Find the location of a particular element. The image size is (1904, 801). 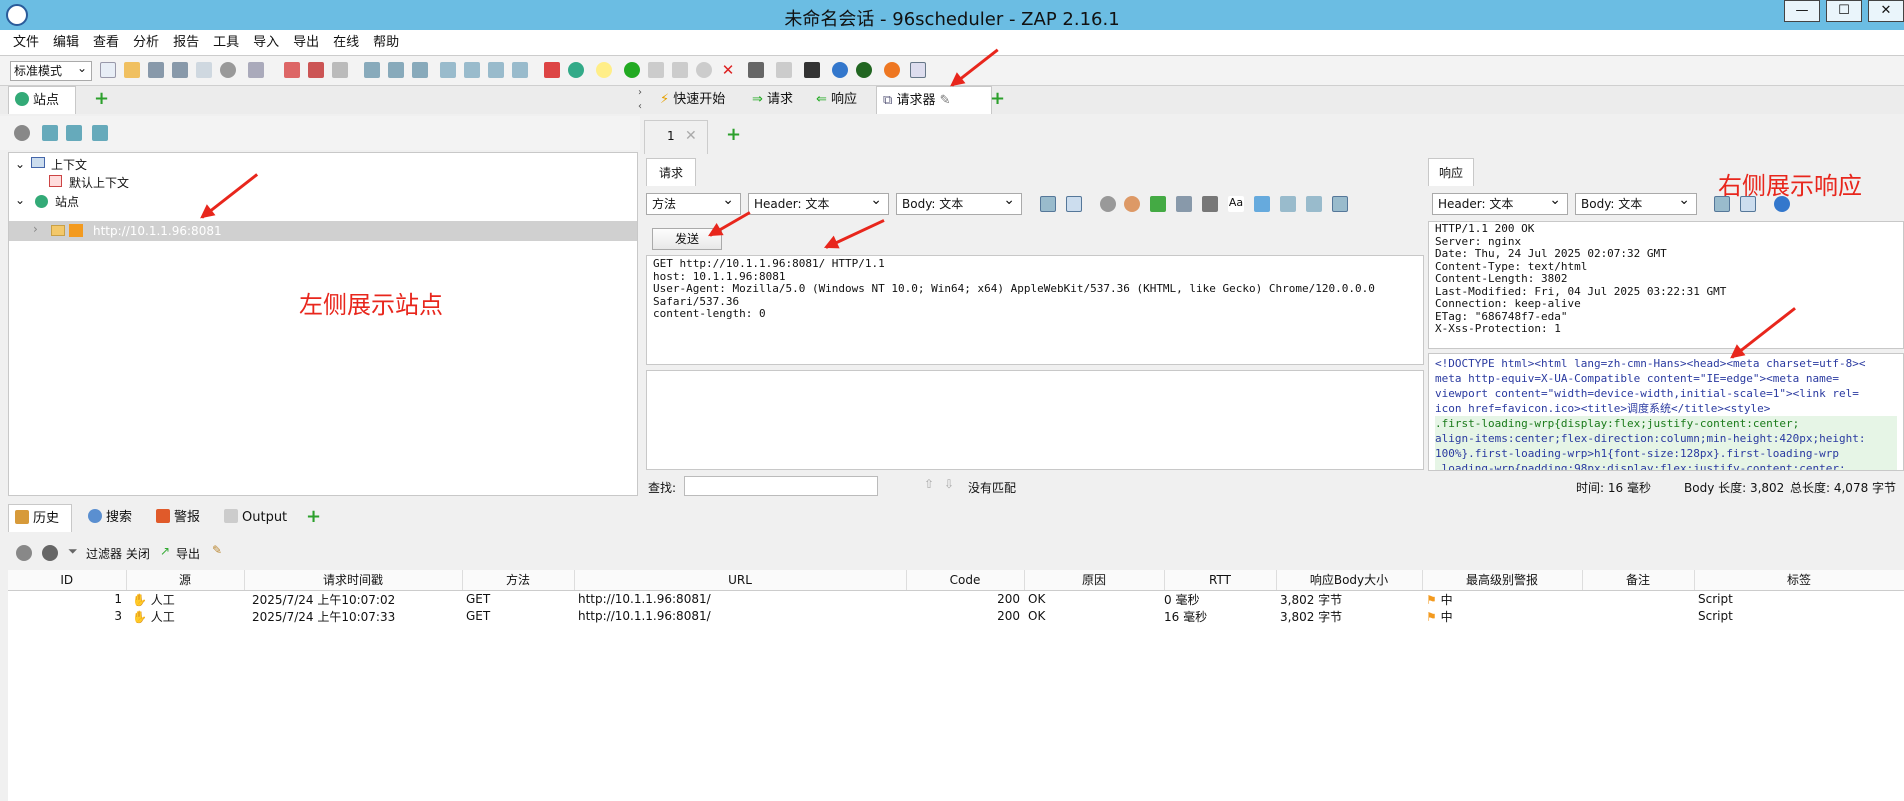

import-context-icon is located at coordinates (74, 133).